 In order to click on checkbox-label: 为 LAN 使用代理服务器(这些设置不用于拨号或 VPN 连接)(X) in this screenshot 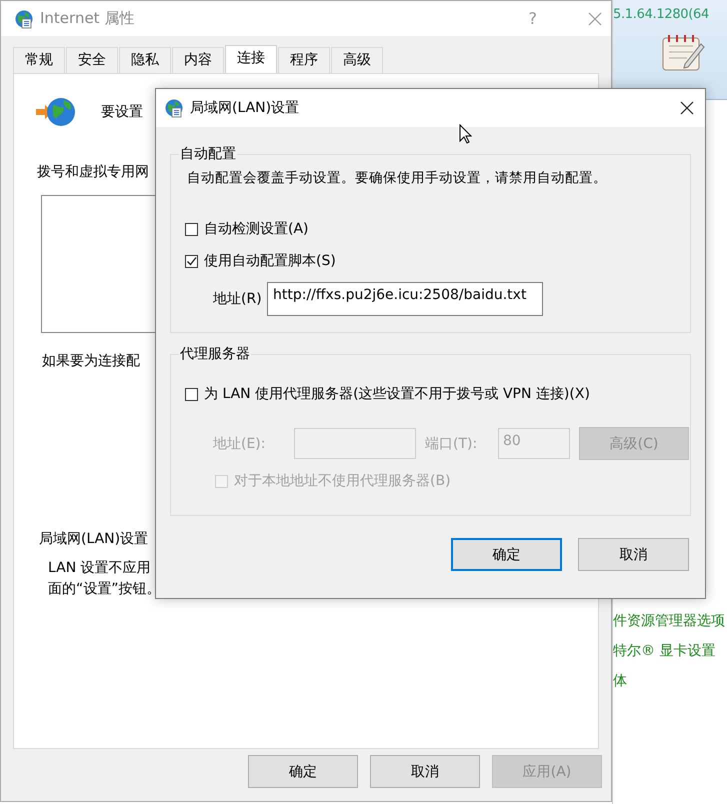, I will do `click(397, 394)`.